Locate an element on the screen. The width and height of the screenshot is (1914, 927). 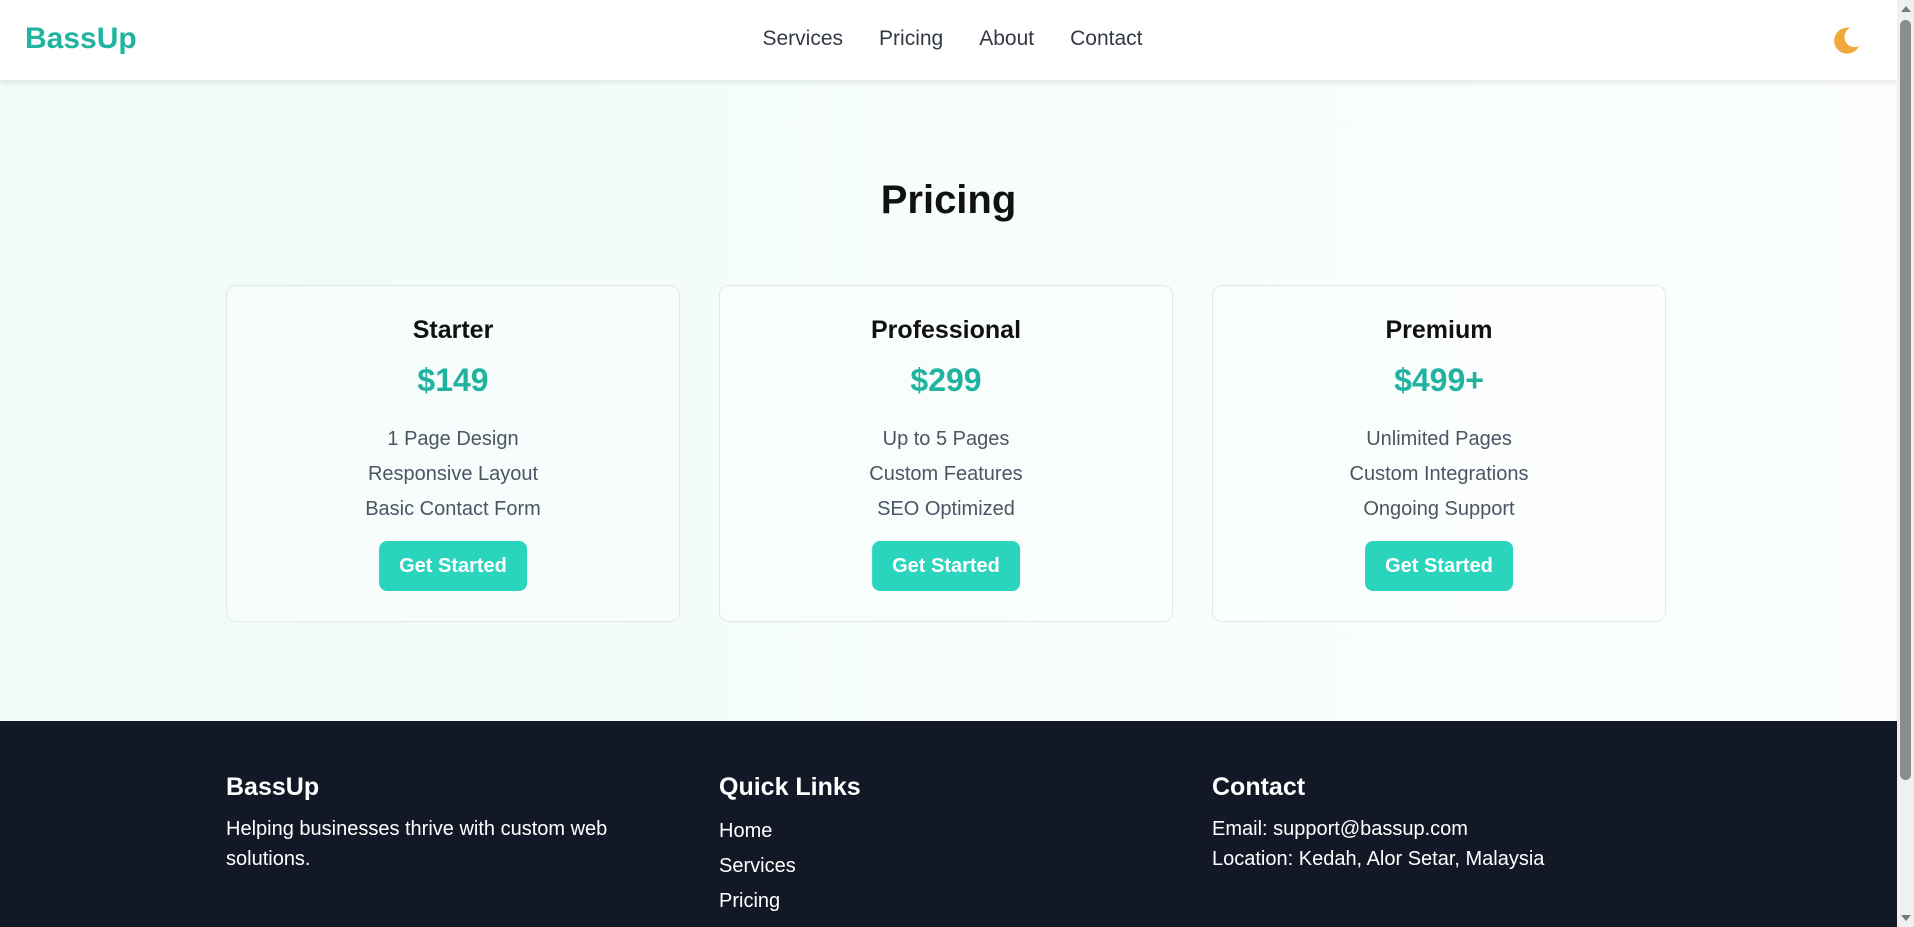
site-header: BassUp Services Pricing About Contact is located at coordinates (948, 40).